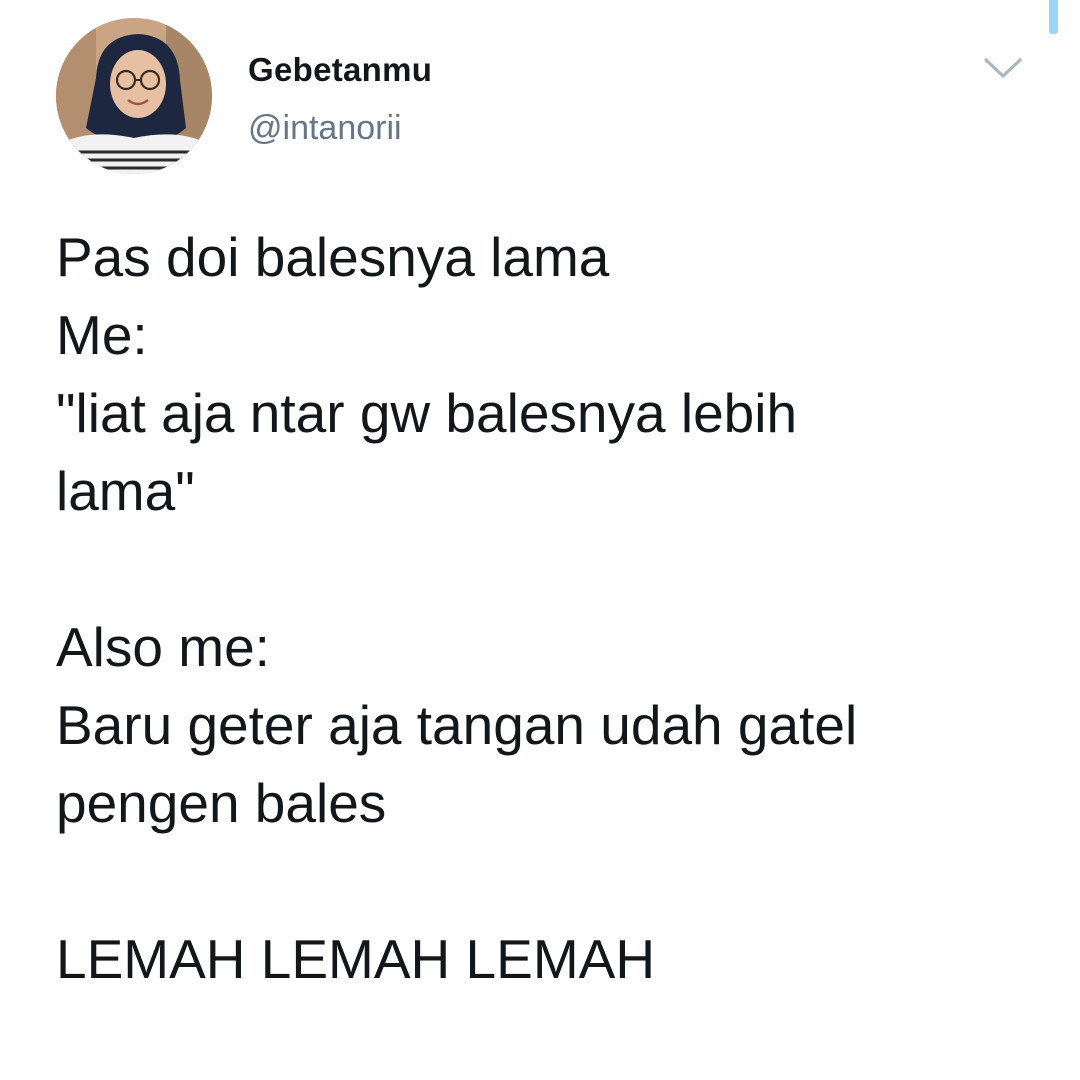 The width and height of the screenshot is (1080, 1080). What do you see at coordinates (102, 335) in the screenshot?
I see `tweet-text-line: Me:` at bounding box center [102, 335].